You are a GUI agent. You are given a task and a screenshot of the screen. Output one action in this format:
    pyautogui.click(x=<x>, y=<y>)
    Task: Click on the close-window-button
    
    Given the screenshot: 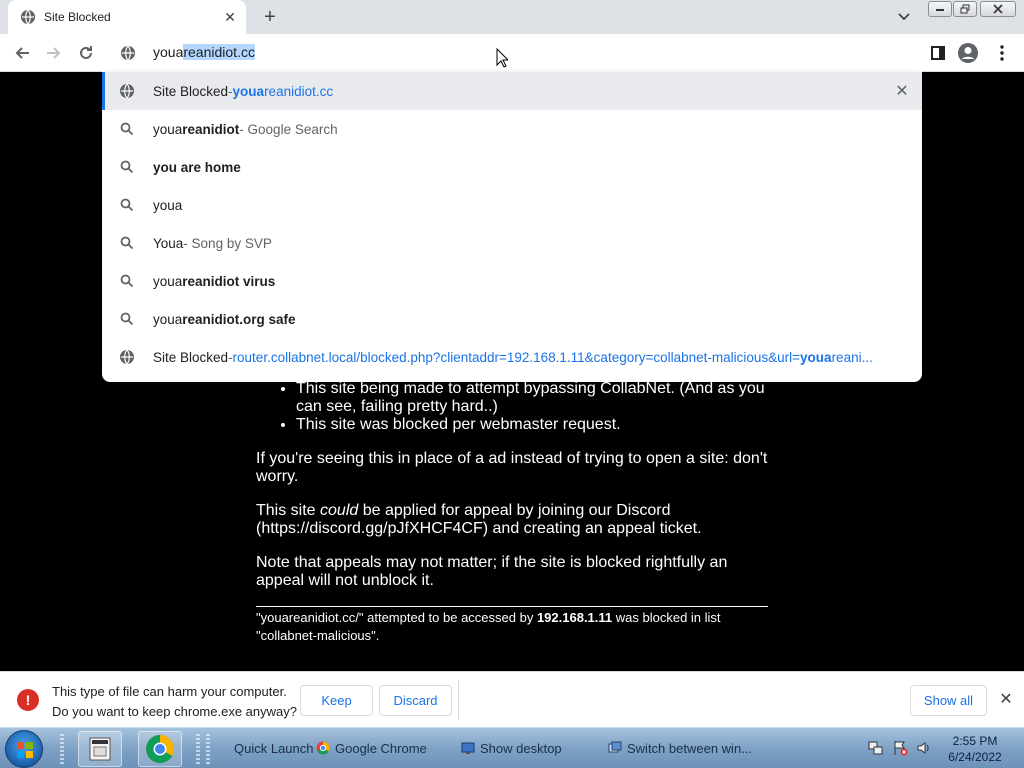 What is the action you would take?
    pyautogui.click(x=998, y=9)
    